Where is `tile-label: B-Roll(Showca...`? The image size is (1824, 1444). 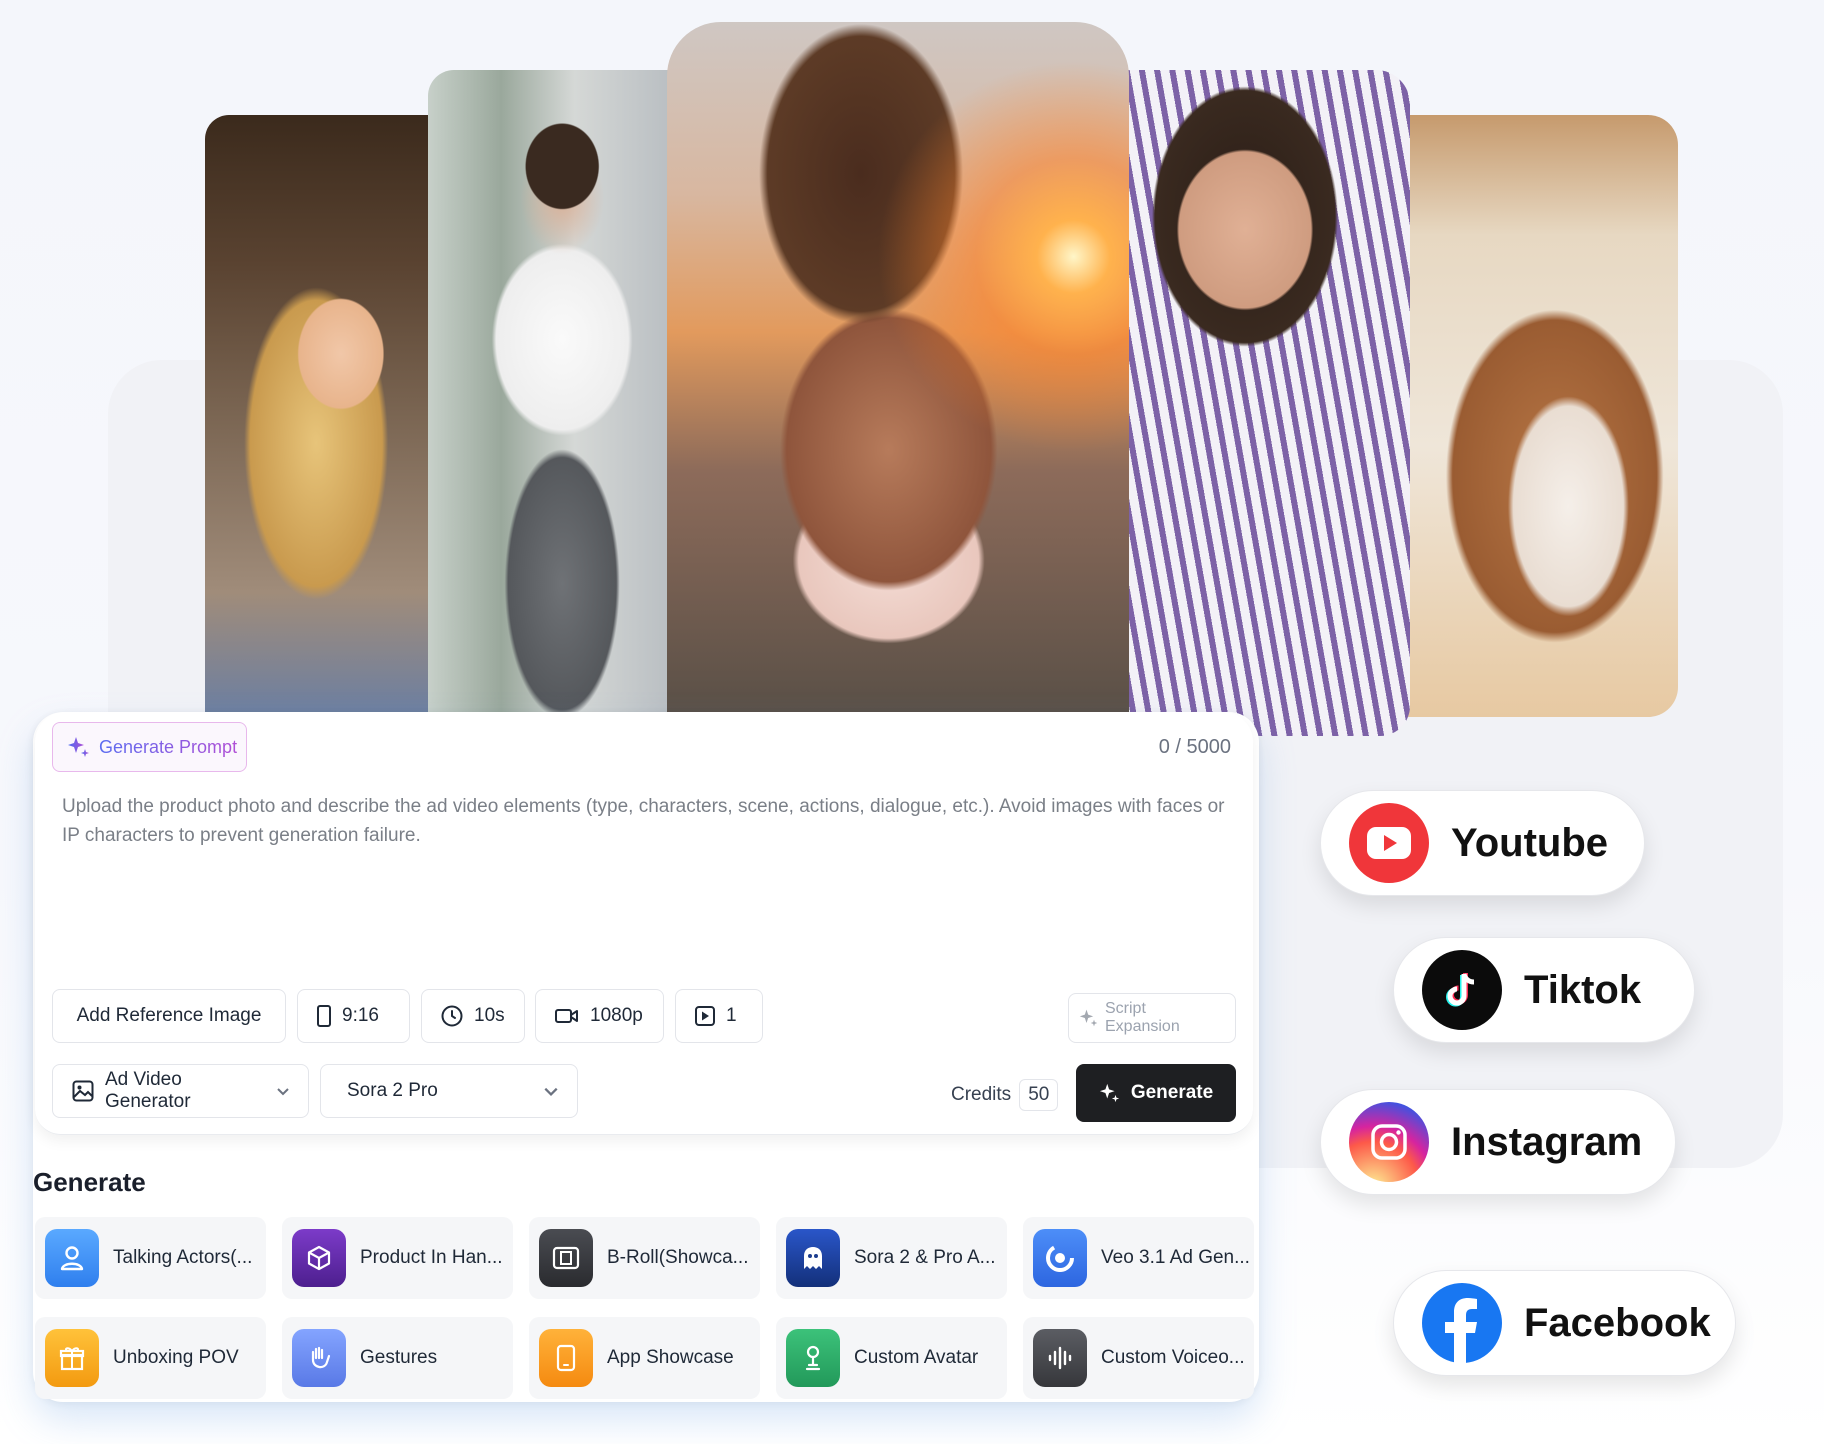 tile-label: B-Roll(Showca... is located at coordinates (678, 1257).